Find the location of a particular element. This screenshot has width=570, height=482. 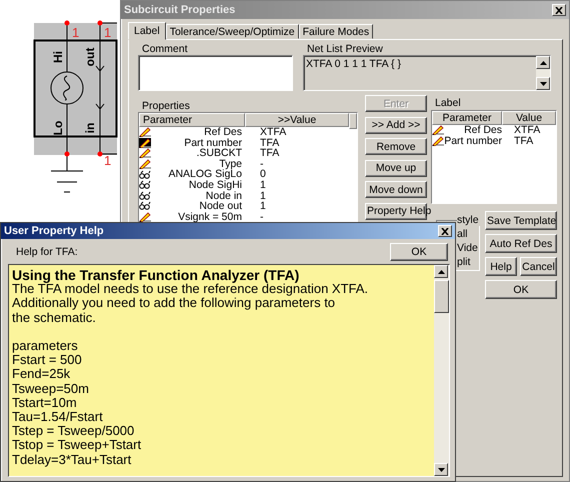

parameter-cell: .SUBCKT is located at coordinates (196, 153).